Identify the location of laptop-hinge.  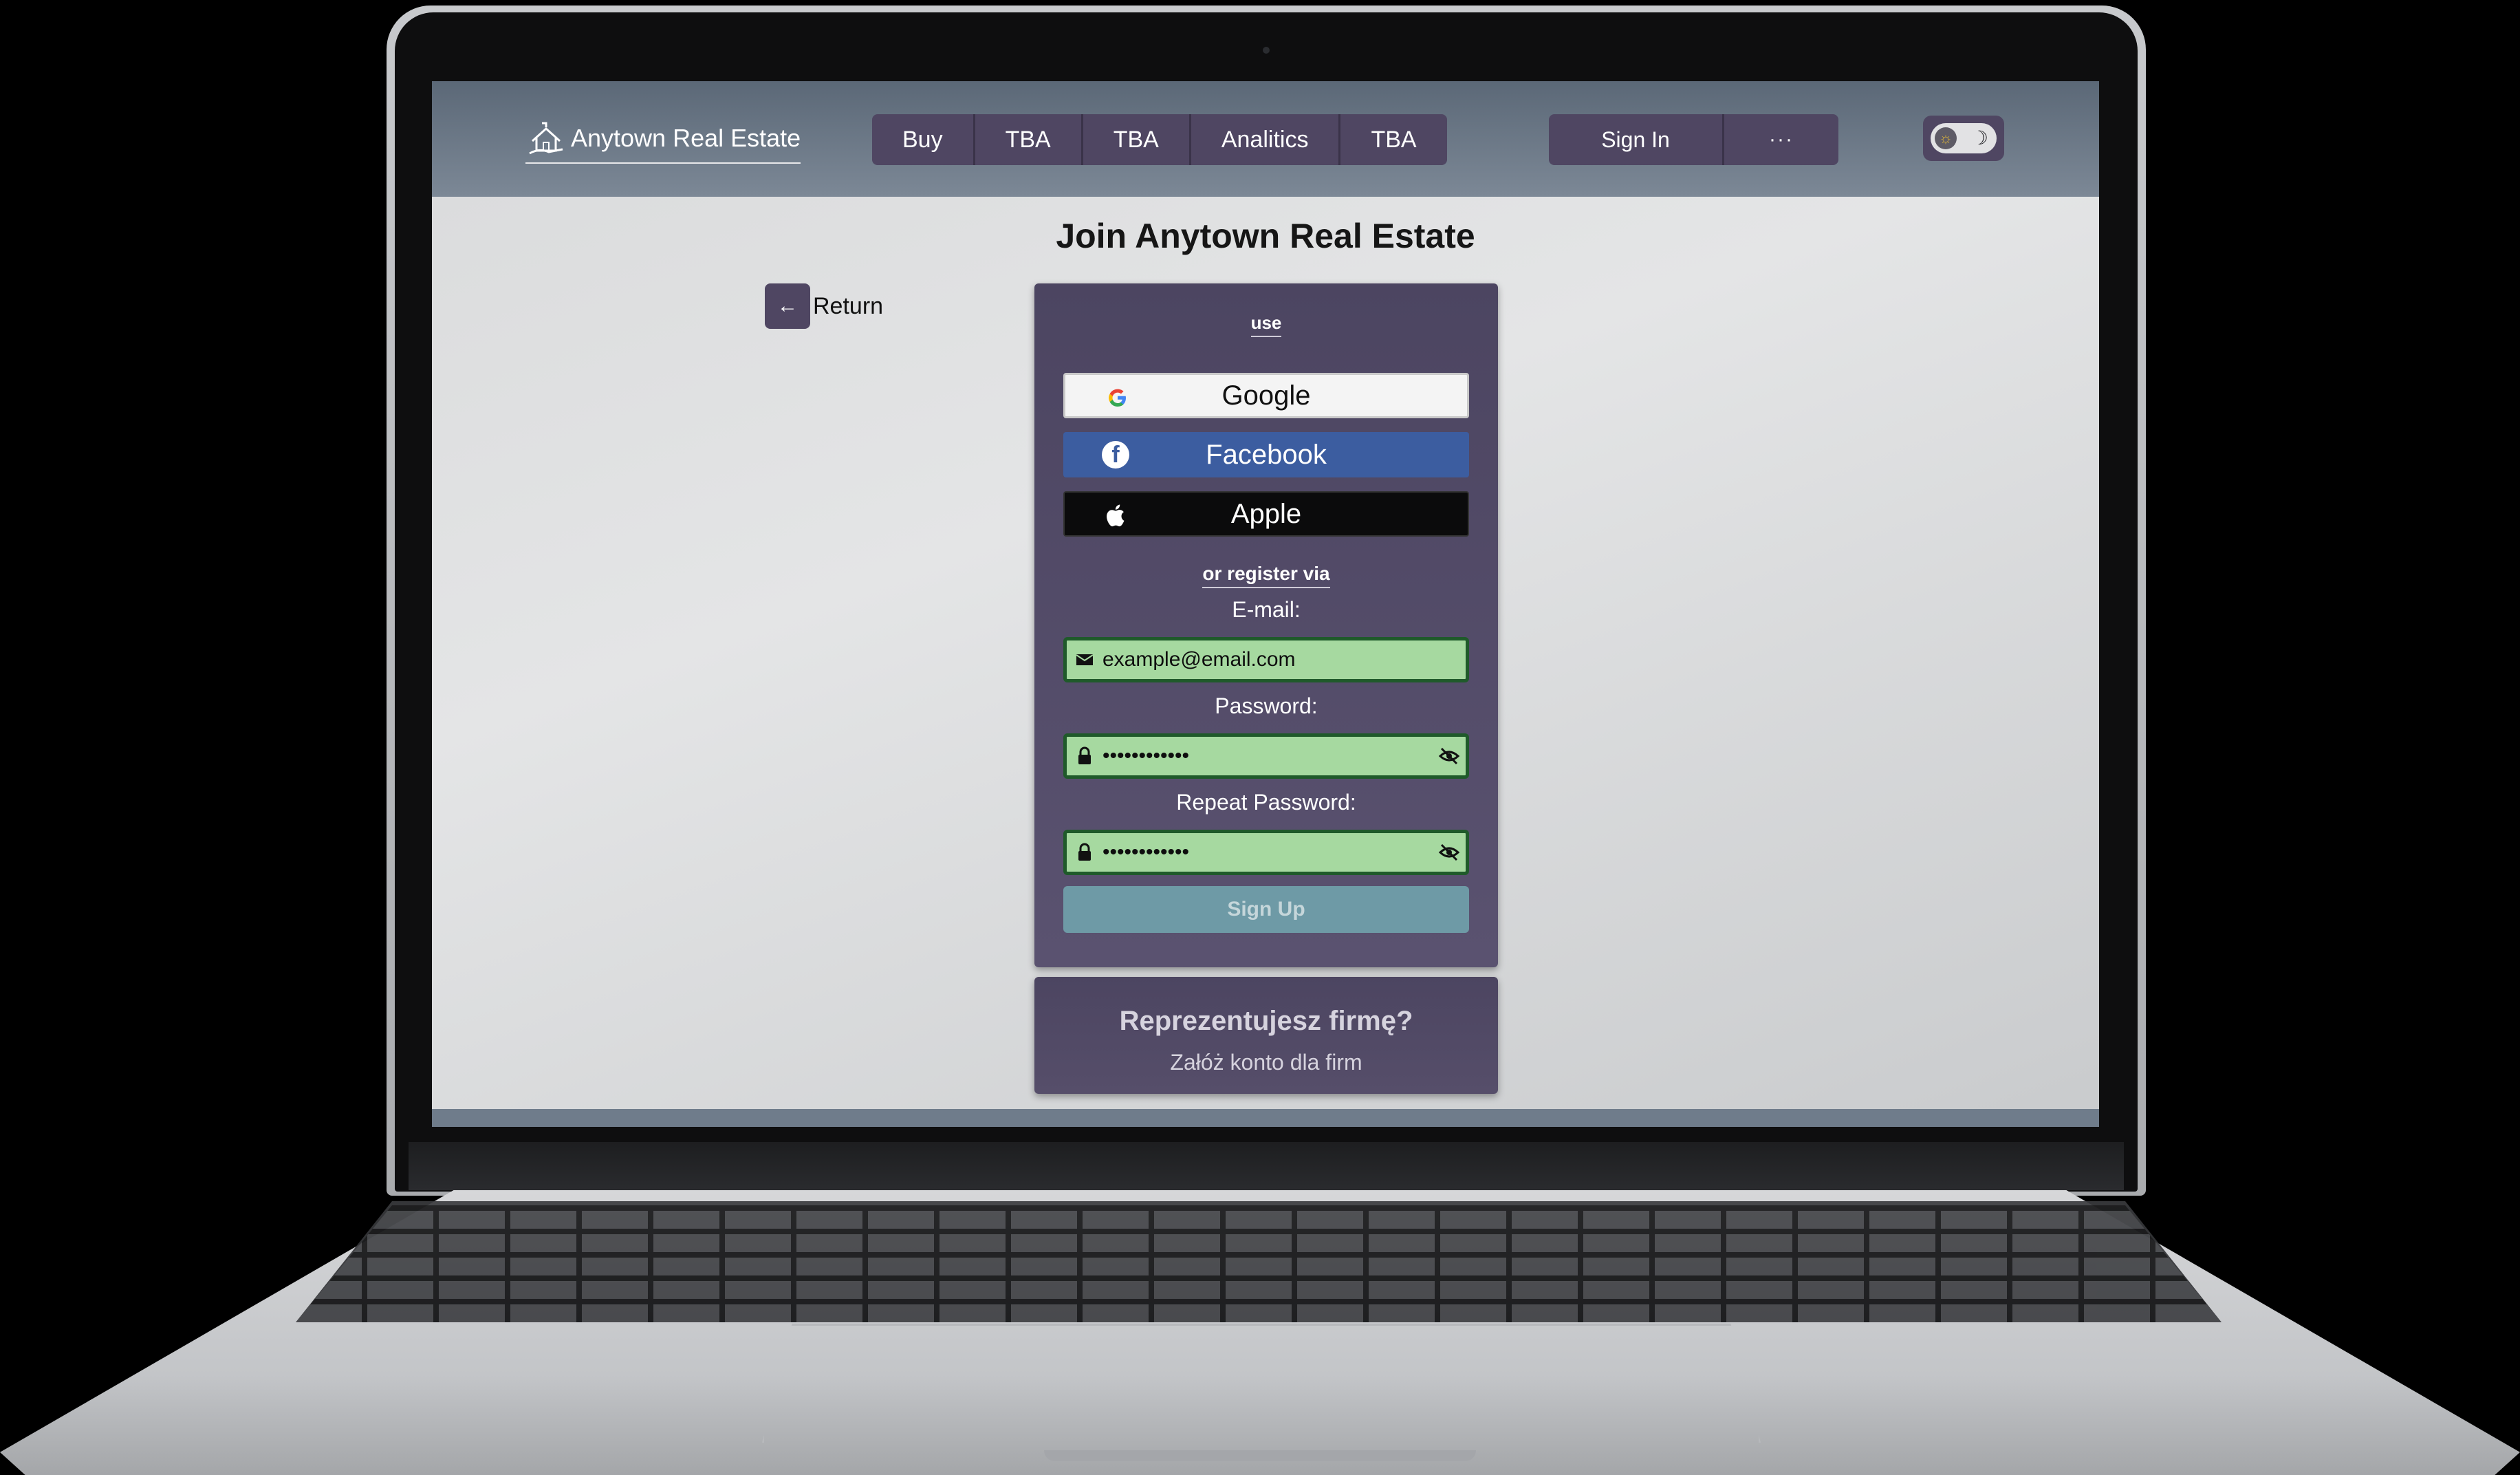
(1266, 1166).